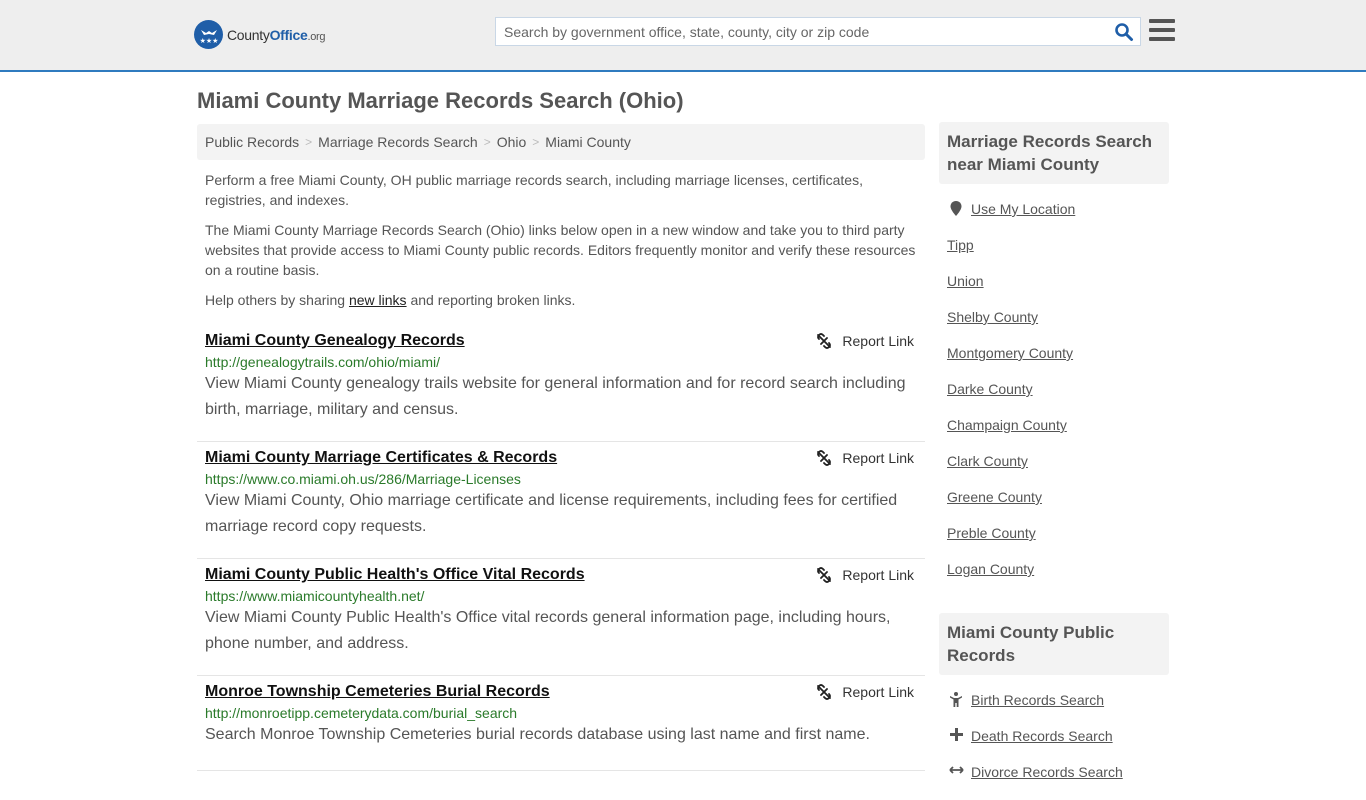 This screenshot has width=1366, height=800. I want to click on nearby-link-clark-county: Clark County, so click(987, 461).